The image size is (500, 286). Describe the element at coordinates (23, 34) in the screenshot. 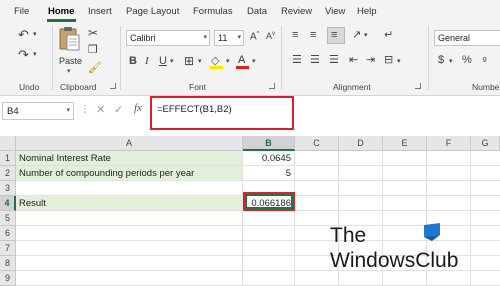

I see `undo-icon: ↶` at that location.